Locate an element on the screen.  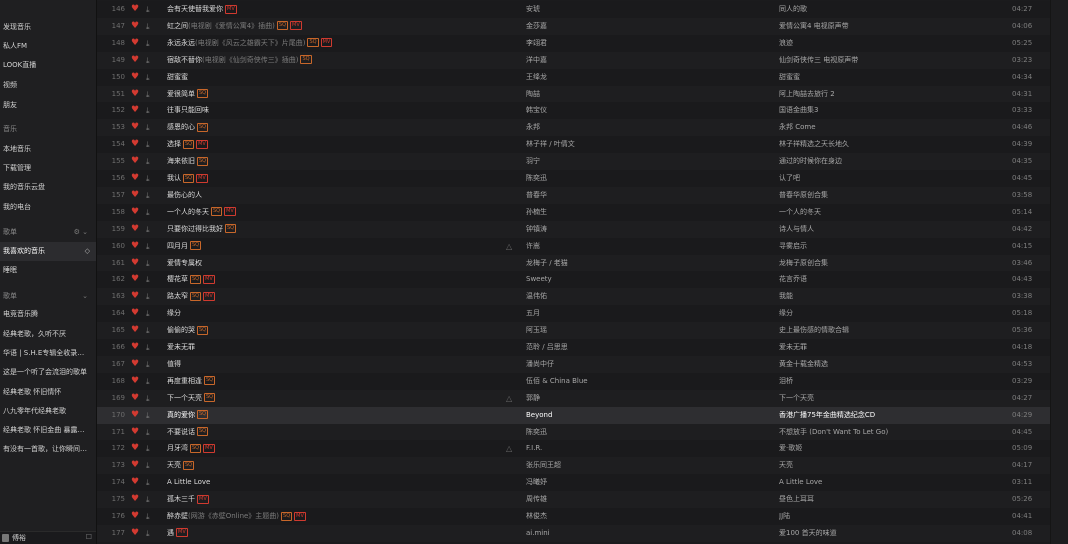
song-row: 165 ♥ ⤓ 偷偷的哭 SQ 阿玉瑶 史上最伤感的情歌合辑 05:36 is located at coordinates (573, 331).